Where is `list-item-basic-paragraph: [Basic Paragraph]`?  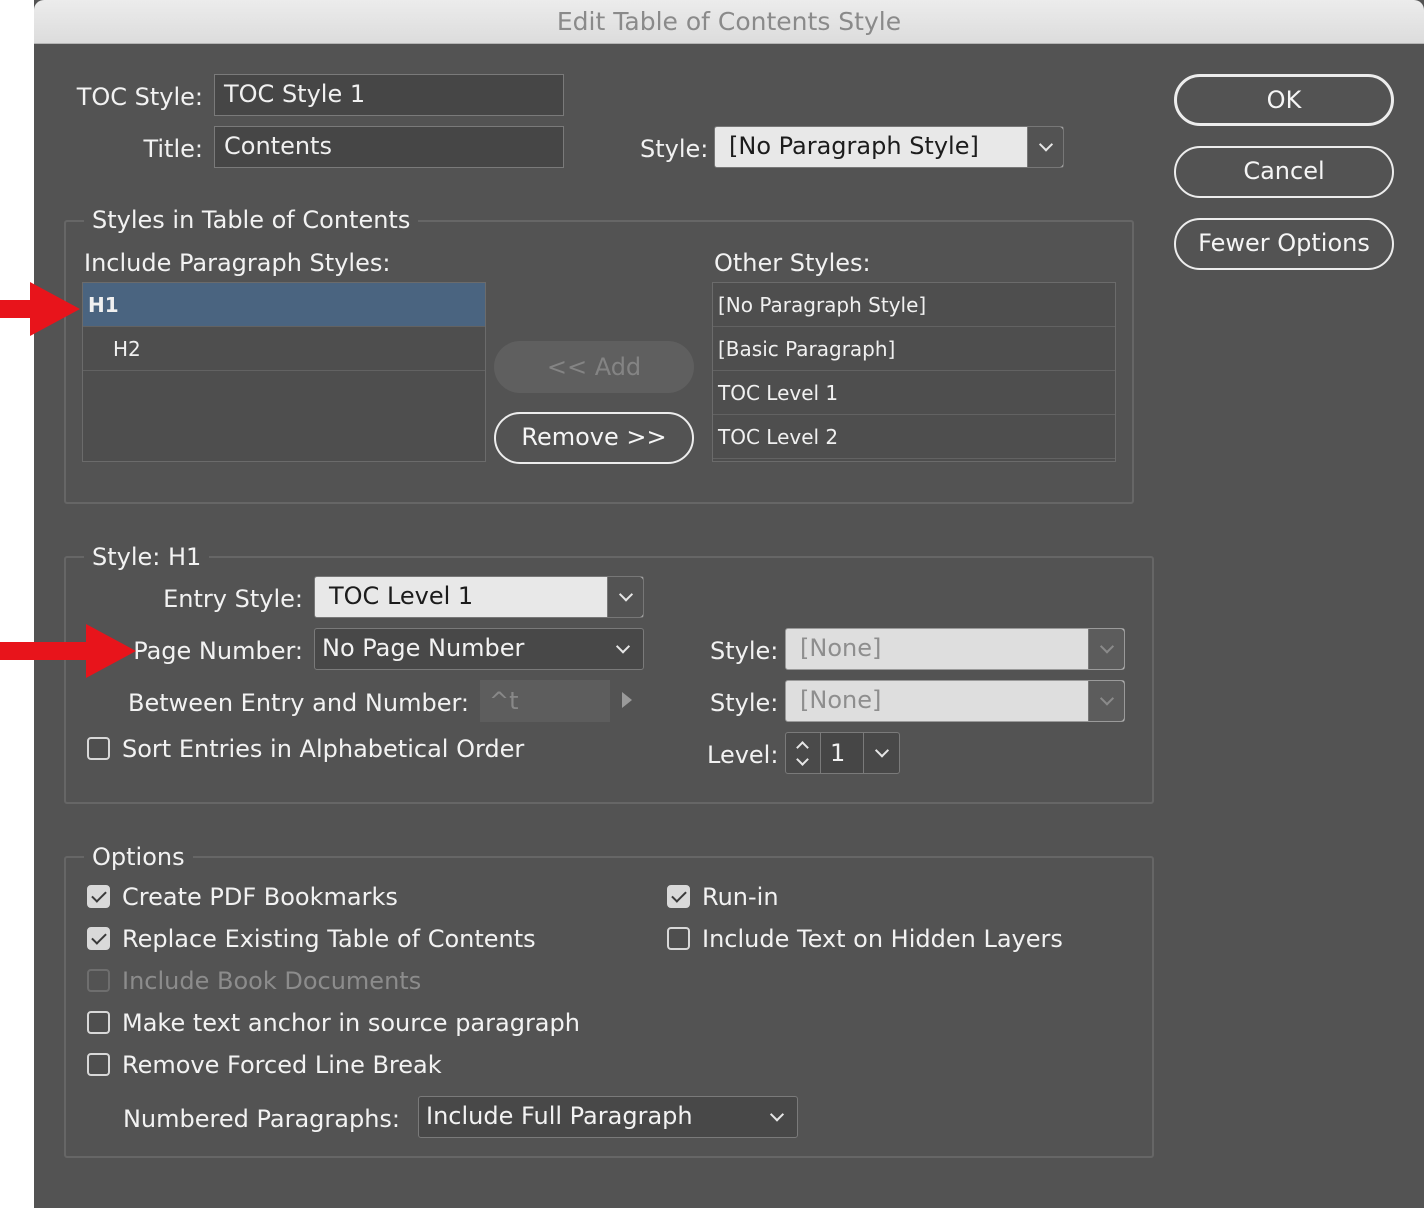
list-item-basic-paragraph: [Basic Paragraph] is located at coordinates (914, 349).